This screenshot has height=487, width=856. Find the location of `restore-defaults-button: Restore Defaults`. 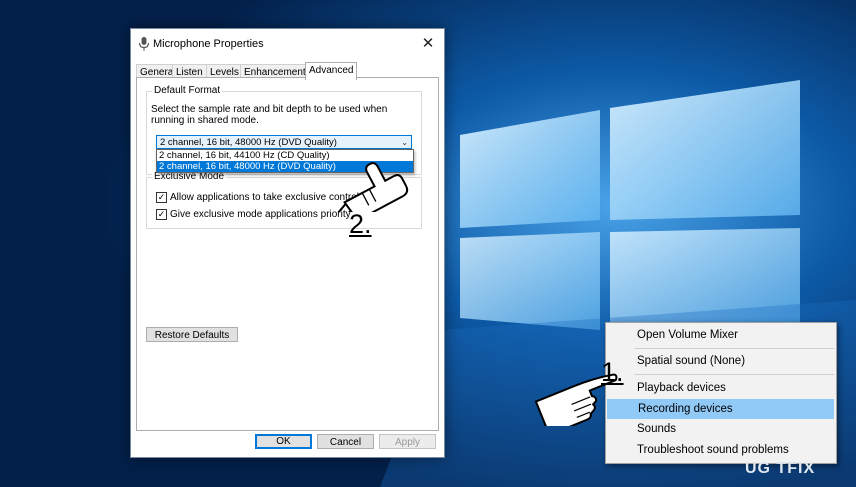

restore-defaults-button: Restore Defaults is located at coordinates (192, 334).